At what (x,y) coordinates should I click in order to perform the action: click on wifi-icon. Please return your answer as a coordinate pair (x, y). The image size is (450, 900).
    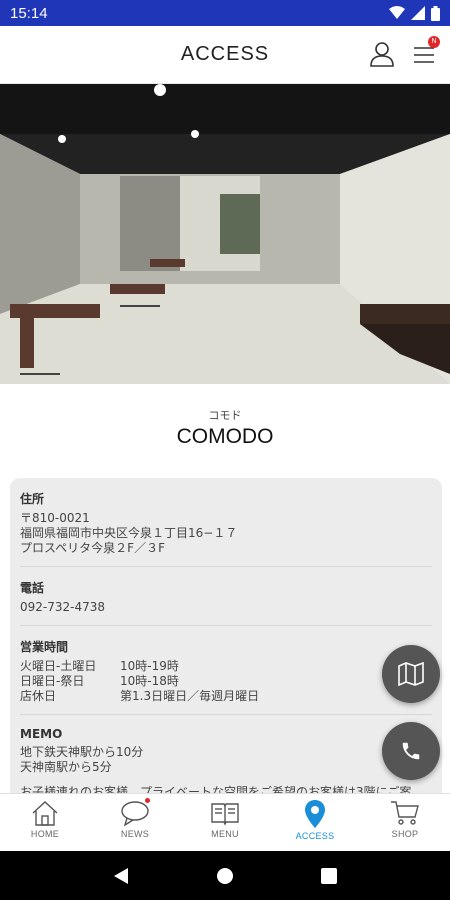
    Looking at the image, I should click on (397, 12).